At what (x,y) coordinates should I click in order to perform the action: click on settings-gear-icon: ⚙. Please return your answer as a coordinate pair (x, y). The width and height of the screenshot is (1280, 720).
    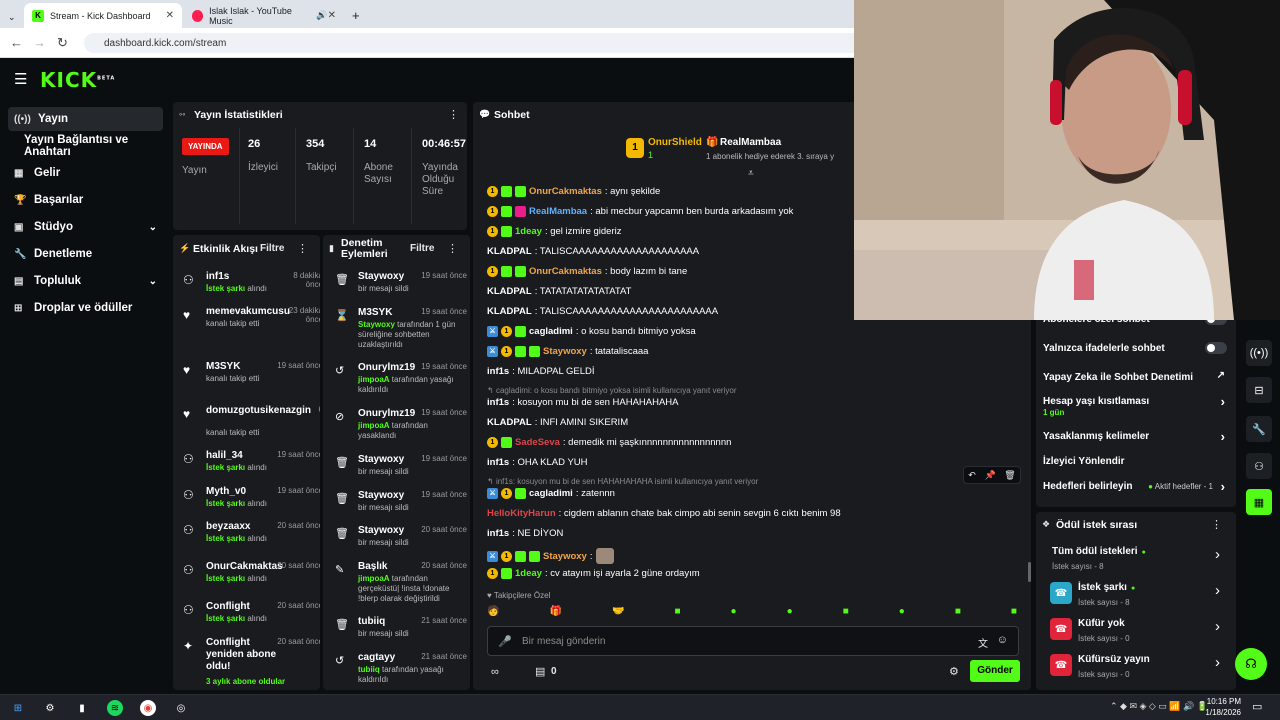
    Looking at the image, I should click on (954, 671).